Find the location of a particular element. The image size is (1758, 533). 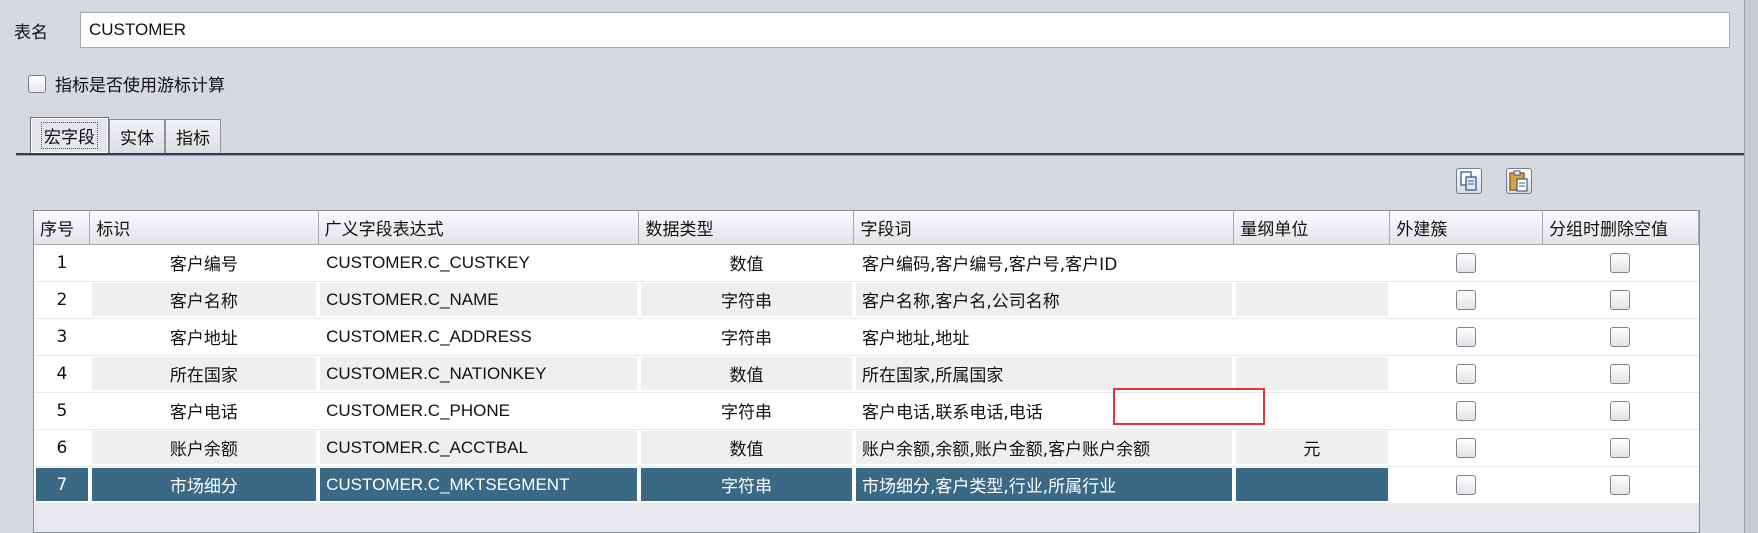

cell-no: 7 is located at coordinates (62, 484).